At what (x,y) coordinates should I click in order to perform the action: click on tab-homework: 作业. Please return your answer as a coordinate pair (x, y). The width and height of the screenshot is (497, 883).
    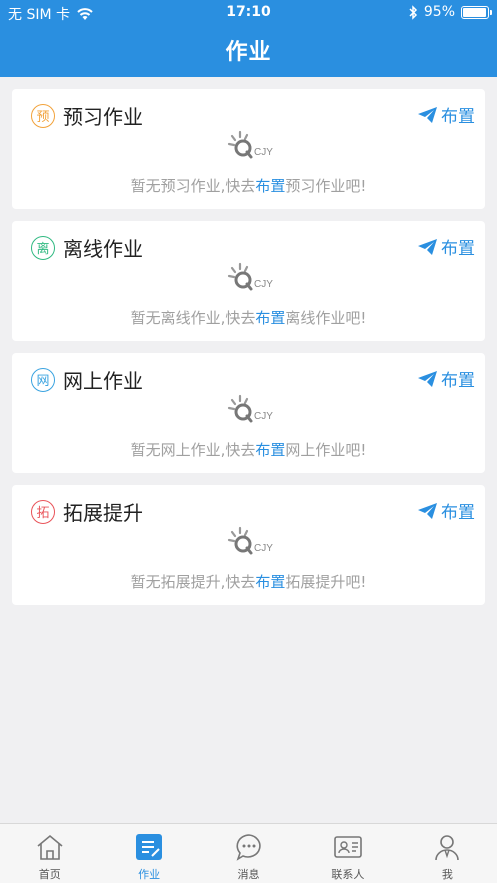
    Looking at the image, I should click on (148, 853).